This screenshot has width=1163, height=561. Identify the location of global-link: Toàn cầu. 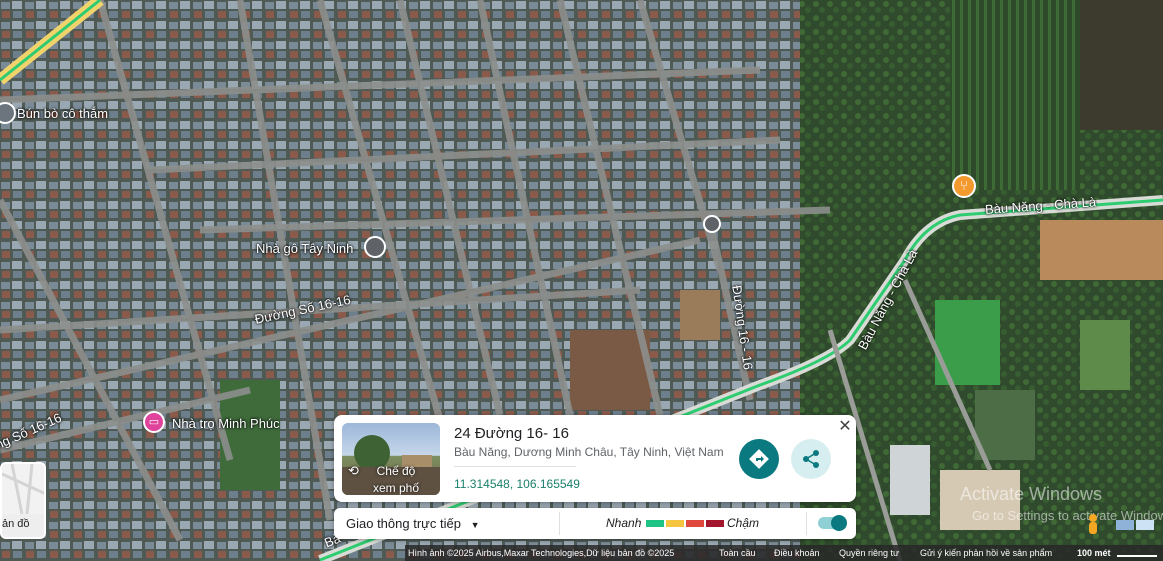
(737, 553).